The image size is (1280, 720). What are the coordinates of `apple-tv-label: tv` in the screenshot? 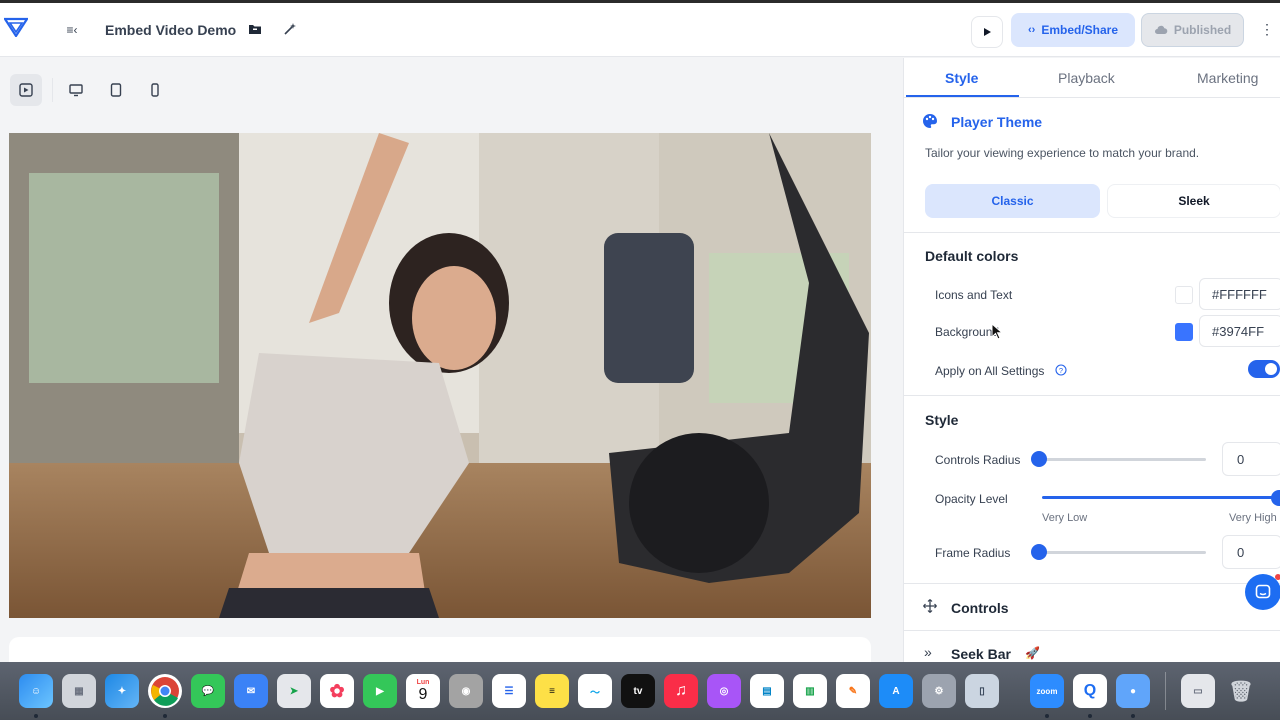 It's located at (638, 691).